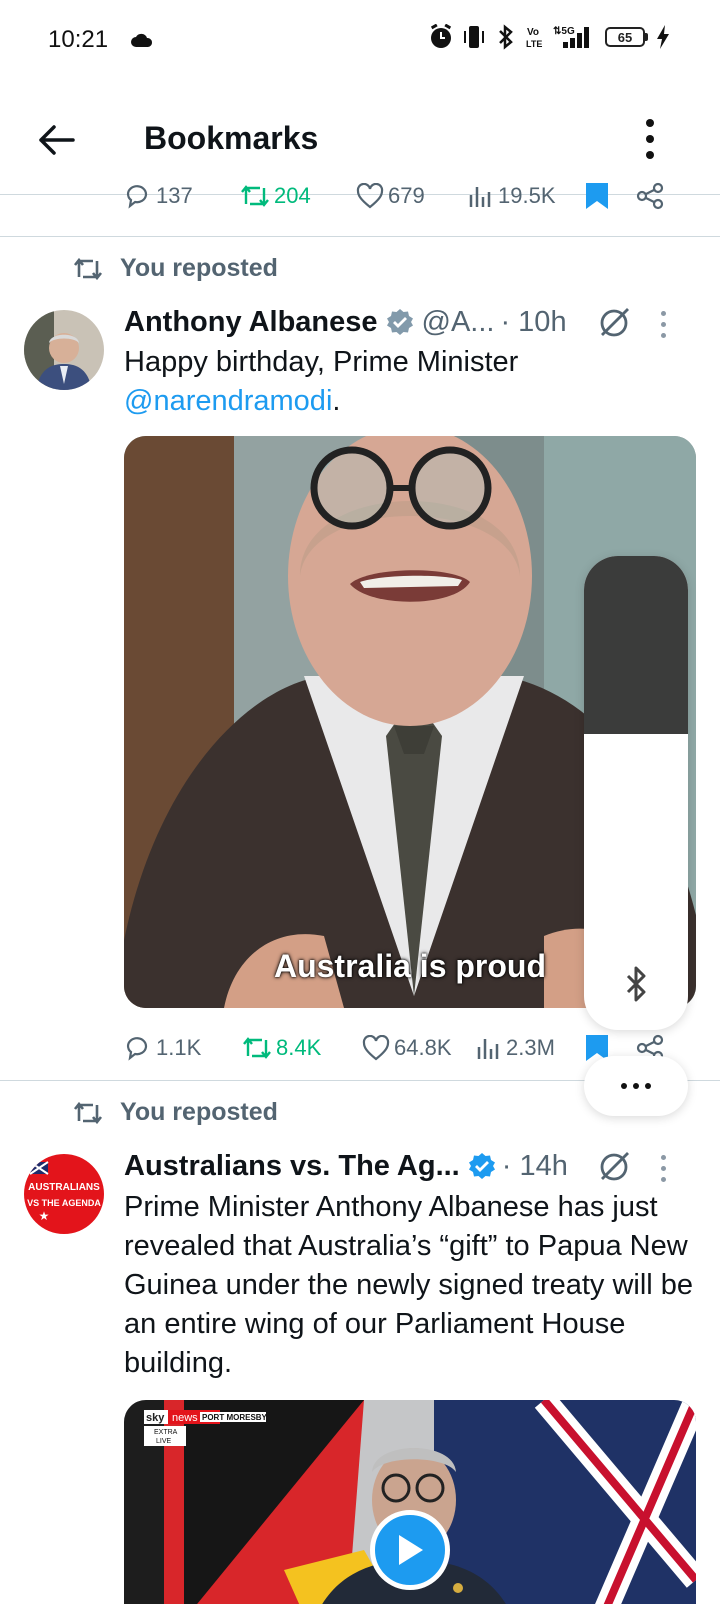  I want to click on battery-indicator: 65, so click(626, 37).